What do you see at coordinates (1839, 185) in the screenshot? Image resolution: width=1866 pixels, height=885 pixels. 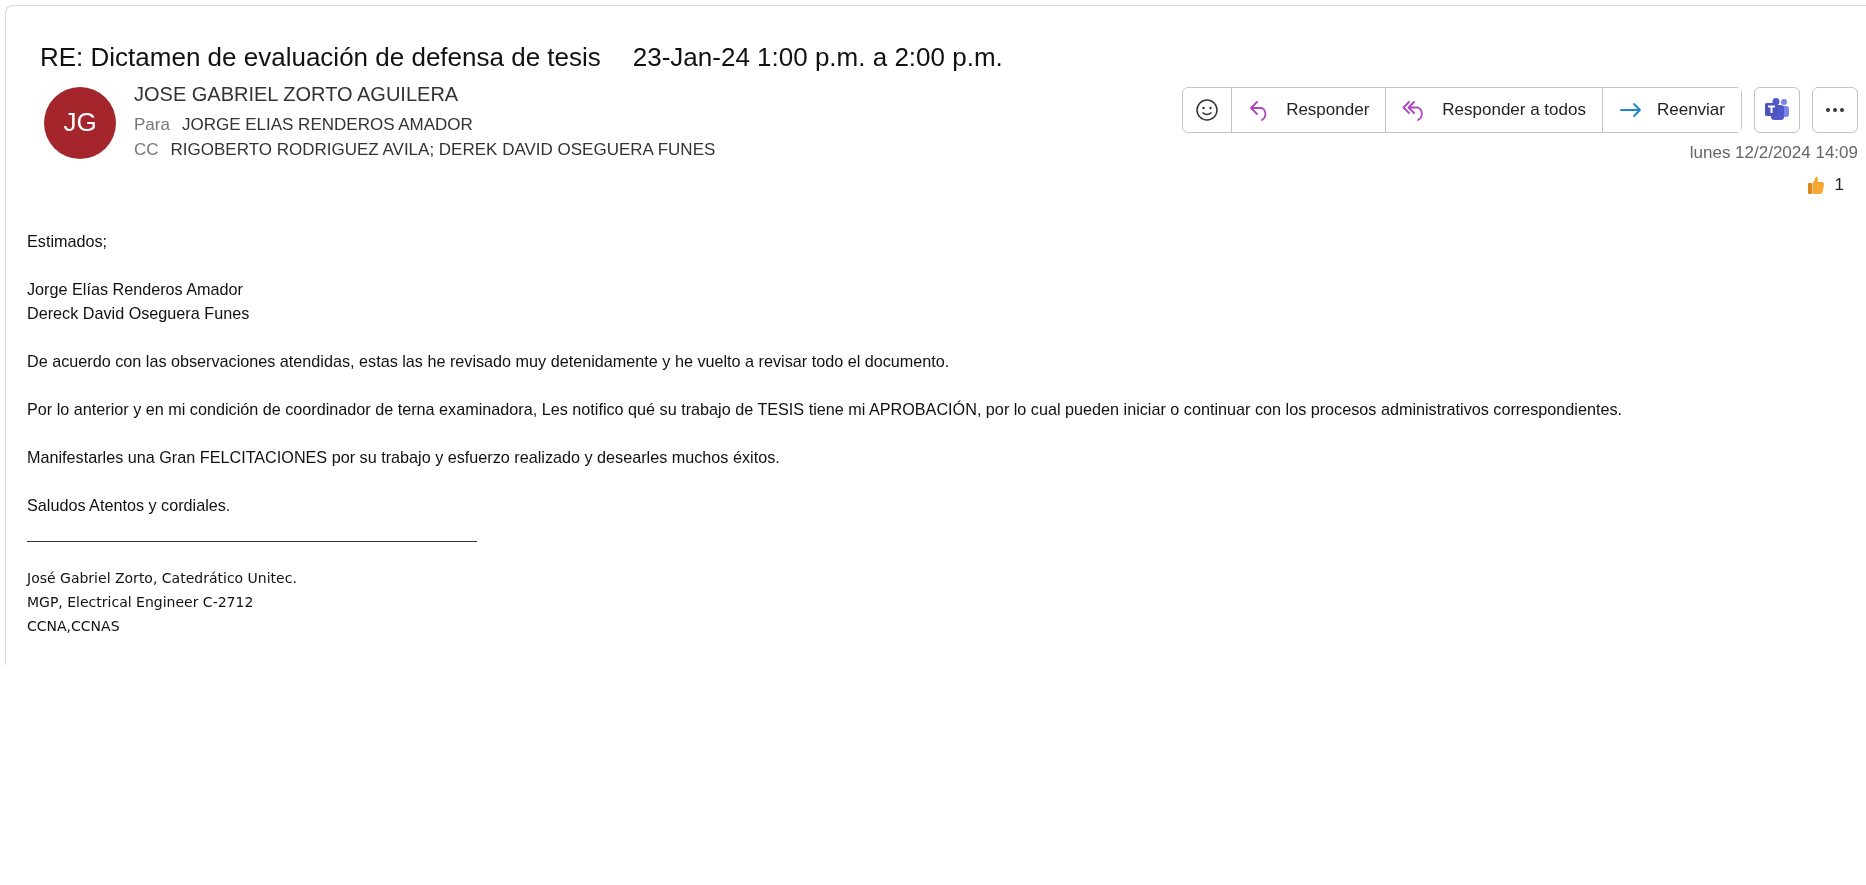 I see `reaction-count: 1` at bounding box center [1839, 185].